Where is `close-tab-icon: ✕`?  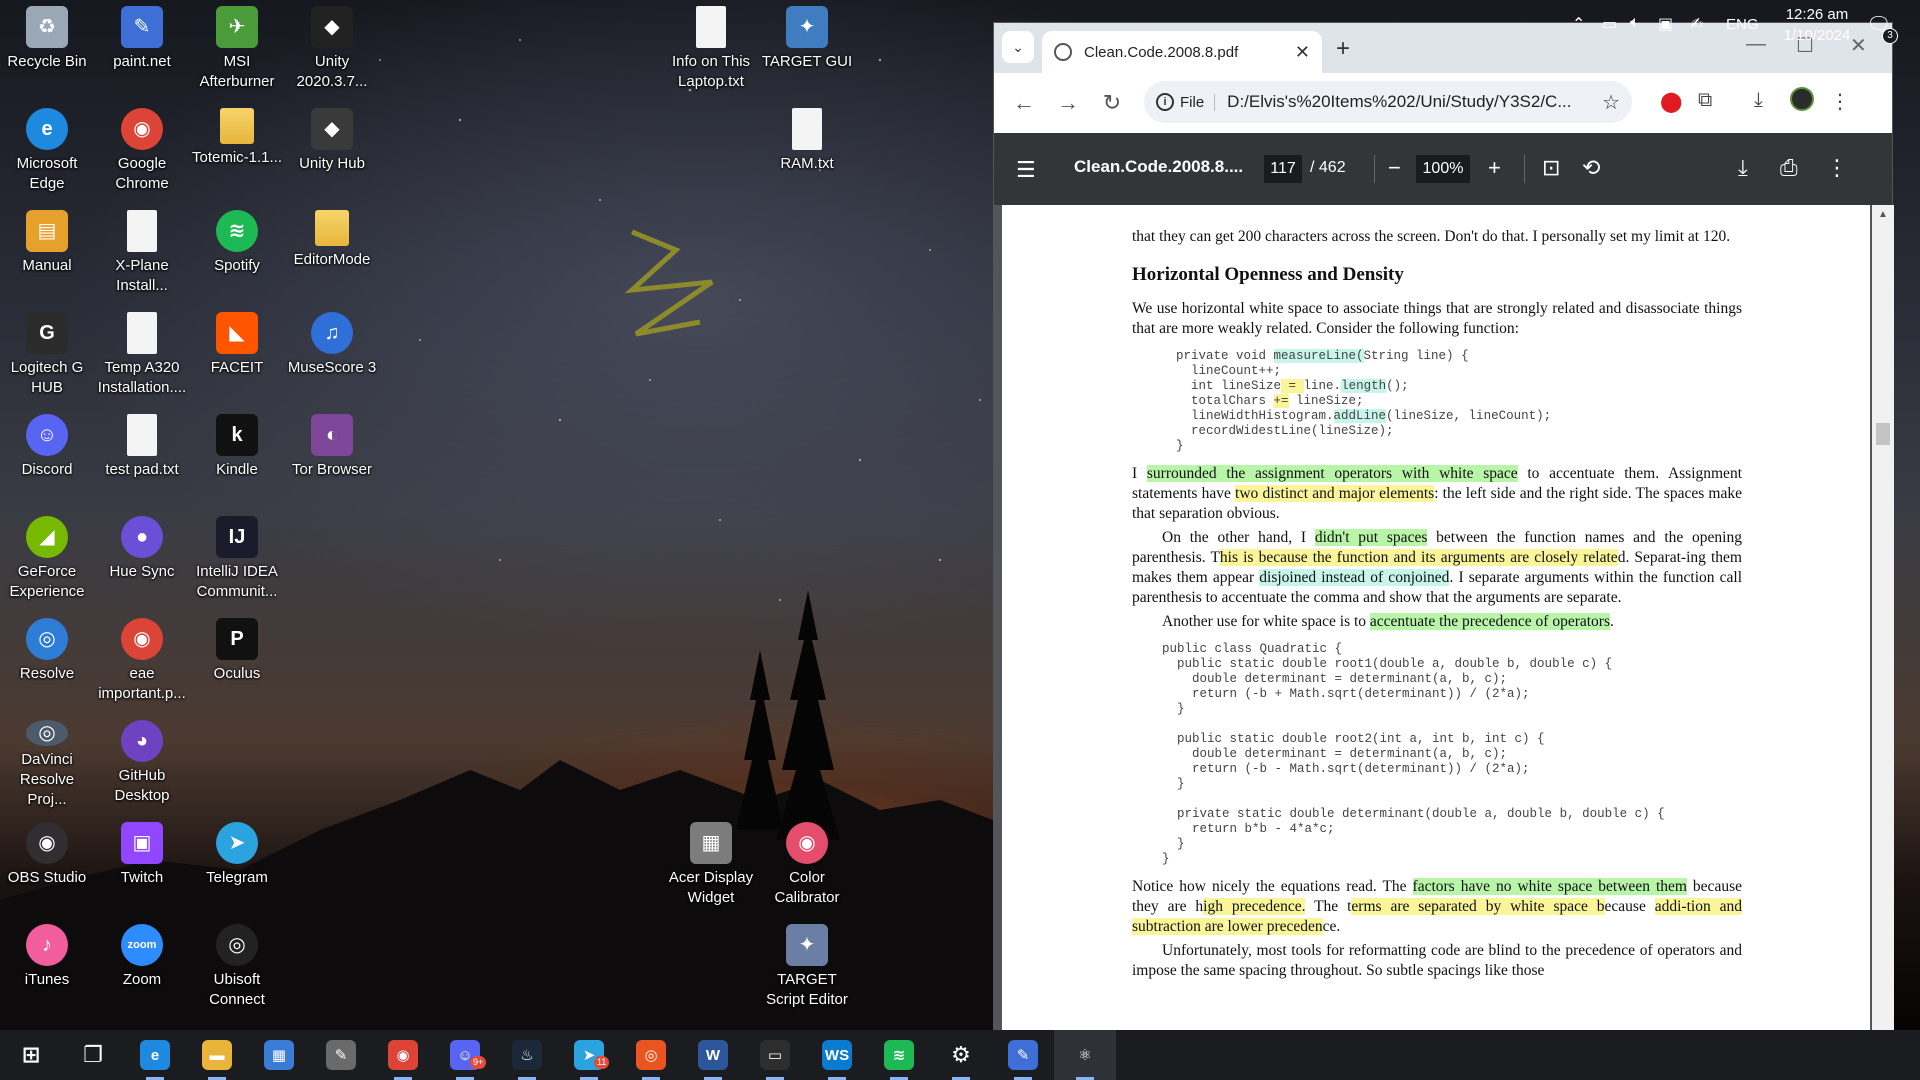
close-tab-icon: ✕ is located at coordinates (1302, 52).